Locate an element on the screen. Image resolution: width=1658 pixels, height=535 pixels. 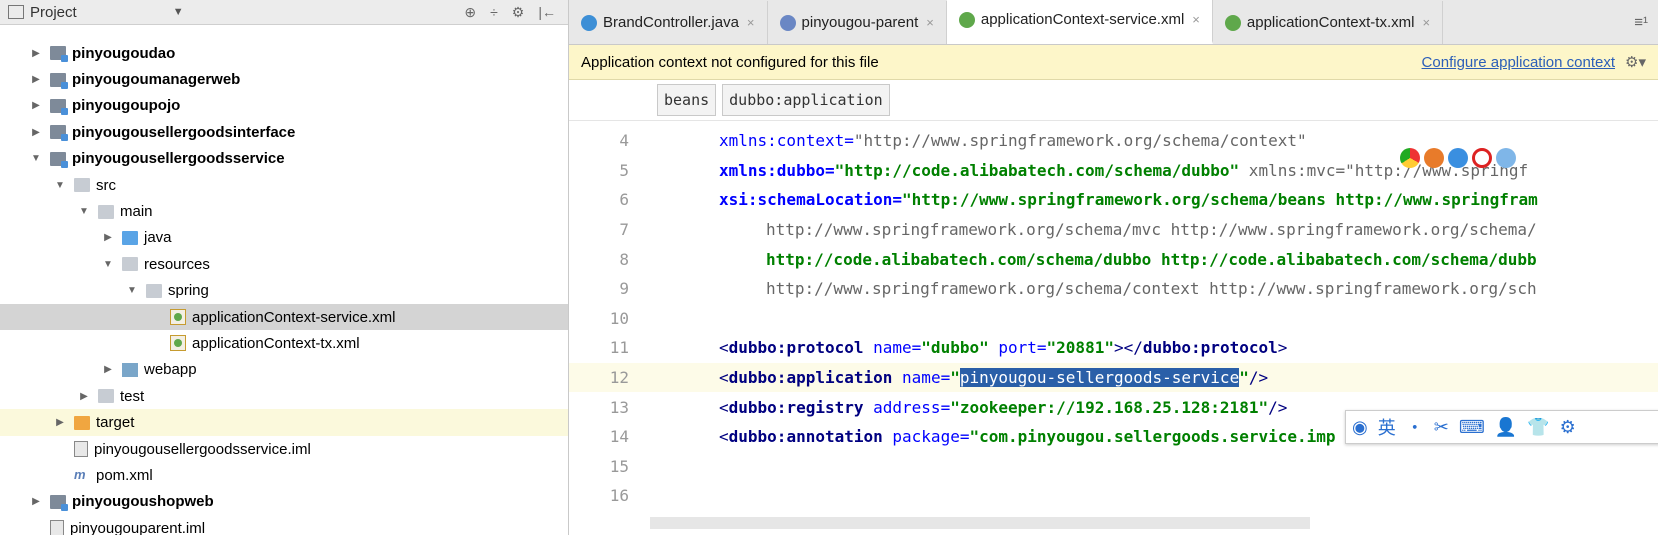
edge-icon is located at coordinates (1506, 158).